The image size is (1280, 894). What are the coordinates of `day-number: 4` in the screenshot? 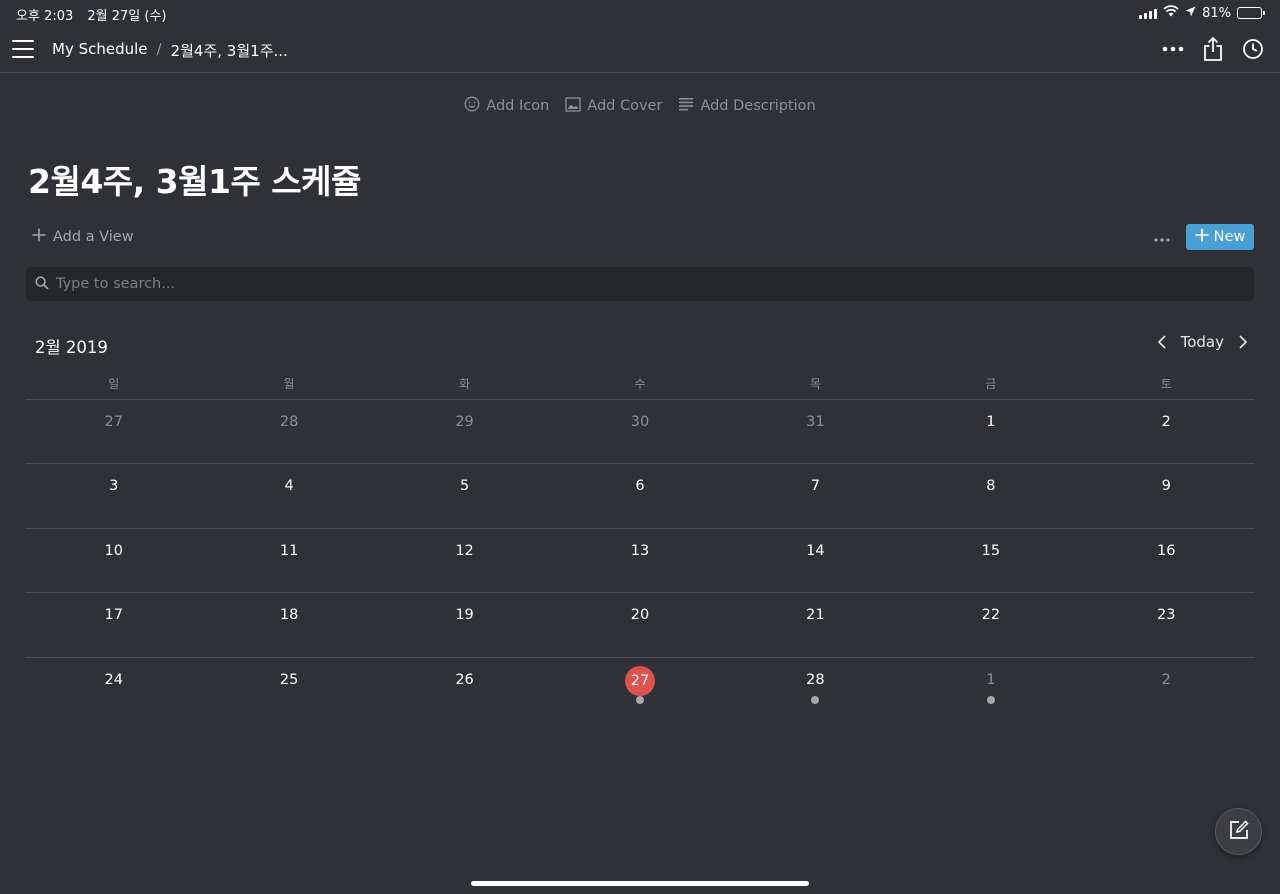 It's located at (289, 486).